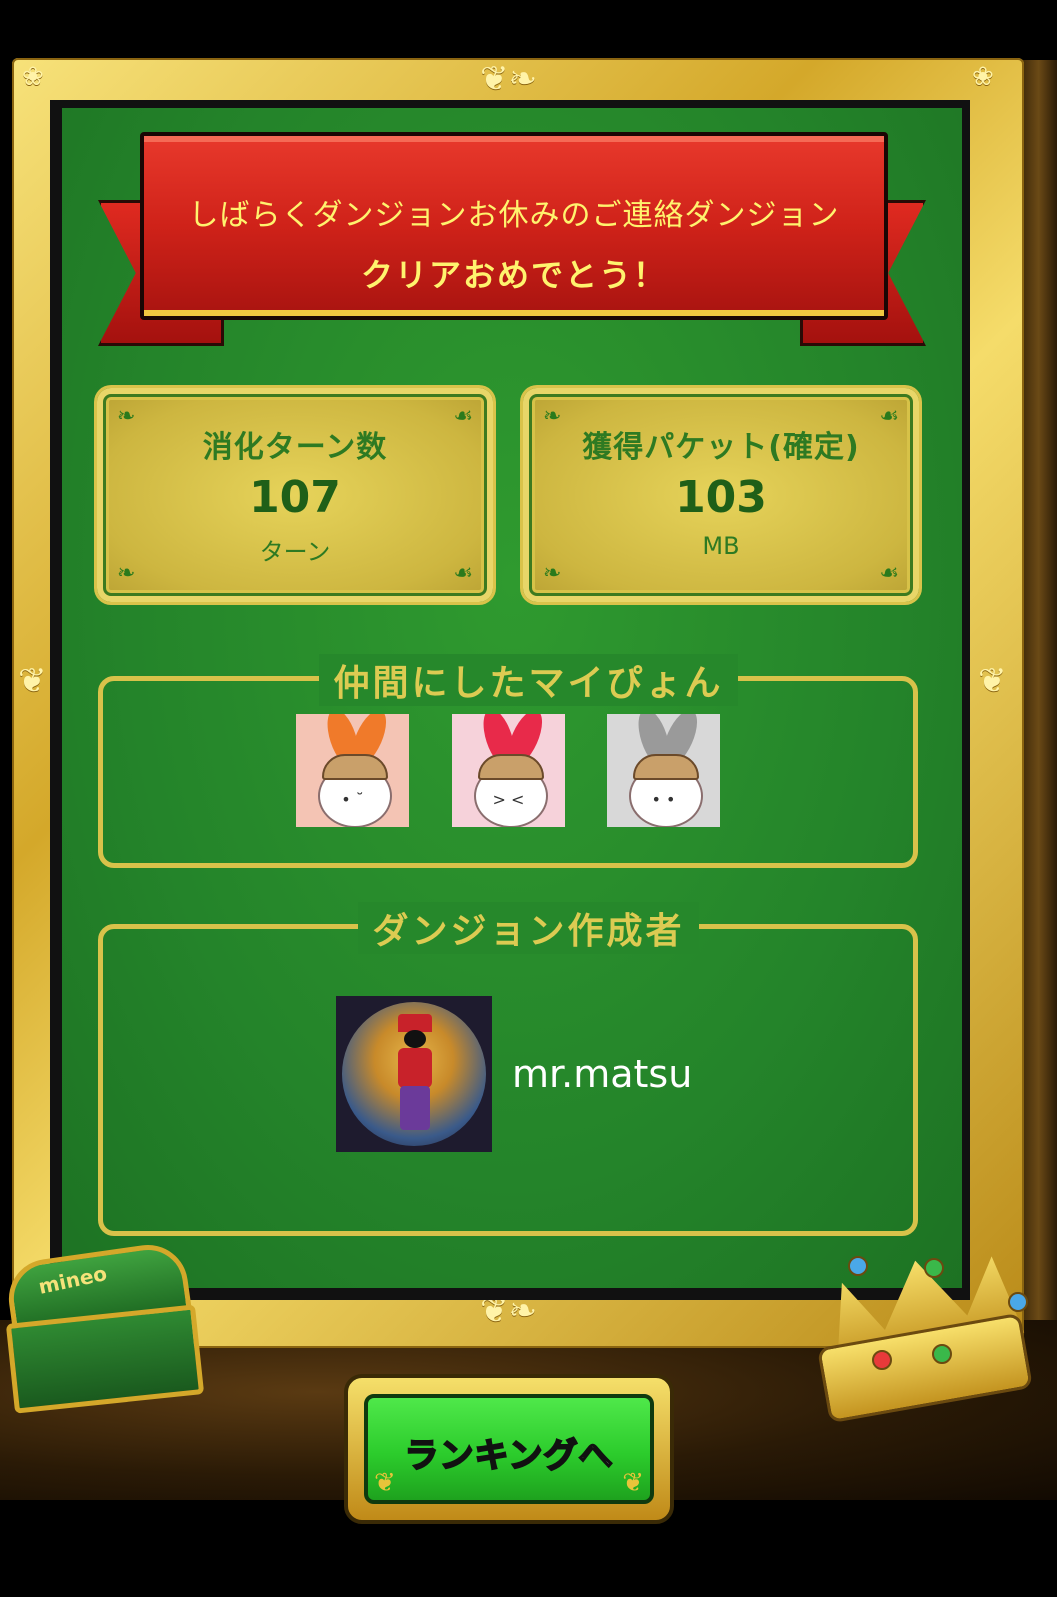 Image resolution: width=1057 pixels, height=1597 pixels. Describe the element at coordinates (508, 79) in the screenshot. I see `frame-ornament-top-icon: ❦❧` at that location.